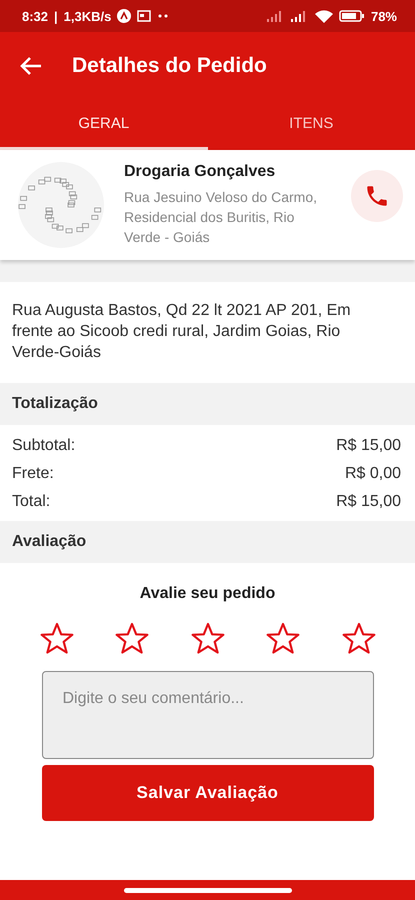  Describe the element at coordinates (124, 16) in the screenshot. I see `app-notification-icon` at that location.